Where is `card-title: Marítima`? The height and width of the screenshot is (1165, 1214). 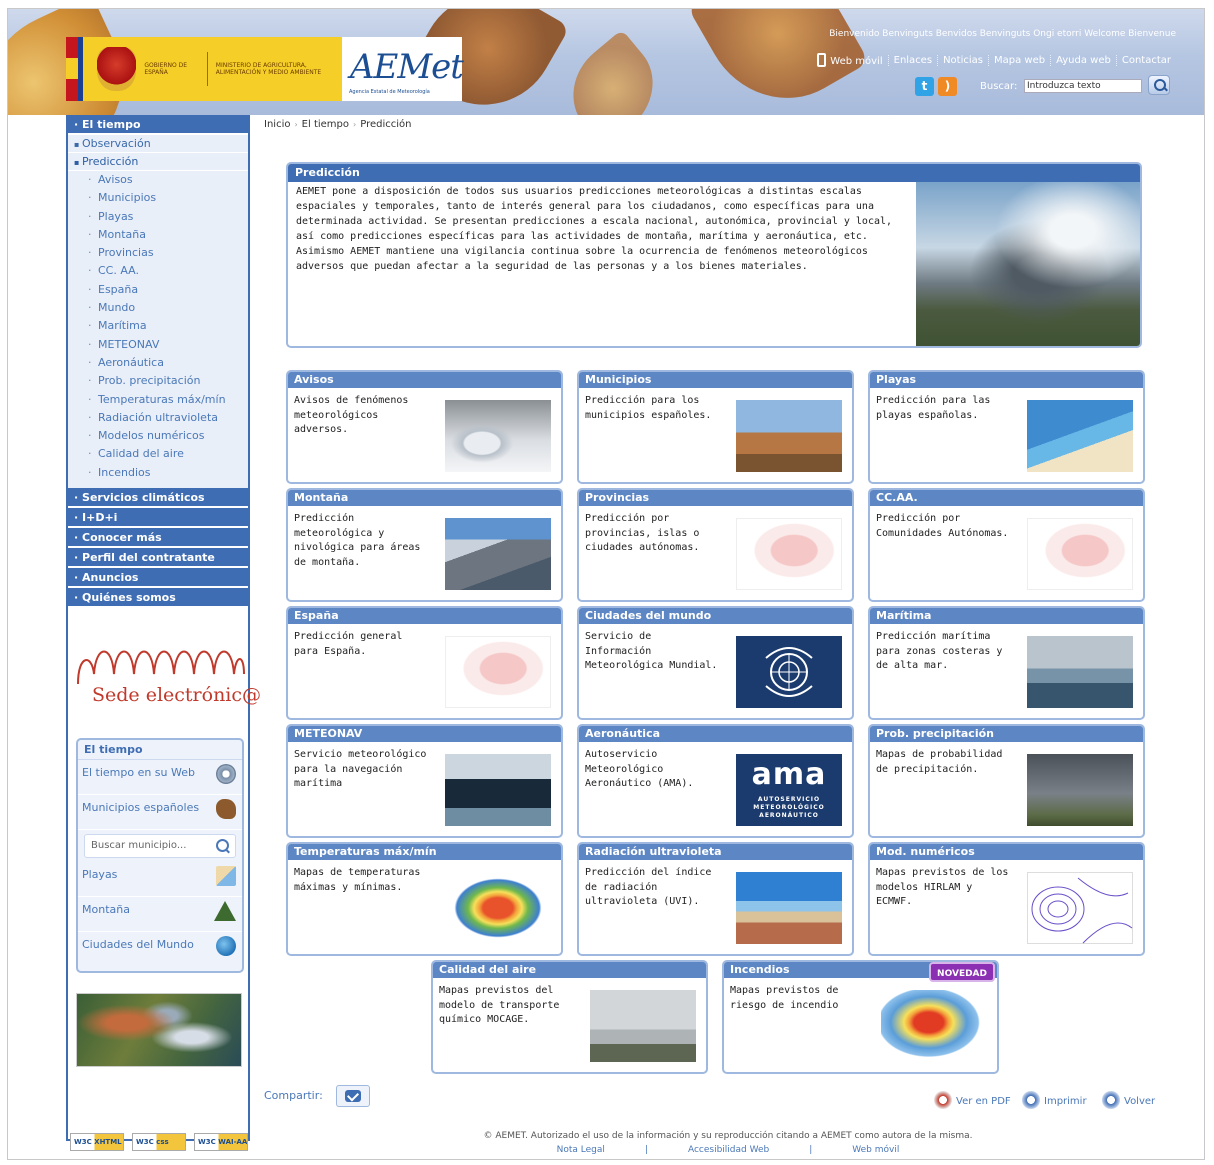 card-title: Marítima is located at coordinates (1006, 616).